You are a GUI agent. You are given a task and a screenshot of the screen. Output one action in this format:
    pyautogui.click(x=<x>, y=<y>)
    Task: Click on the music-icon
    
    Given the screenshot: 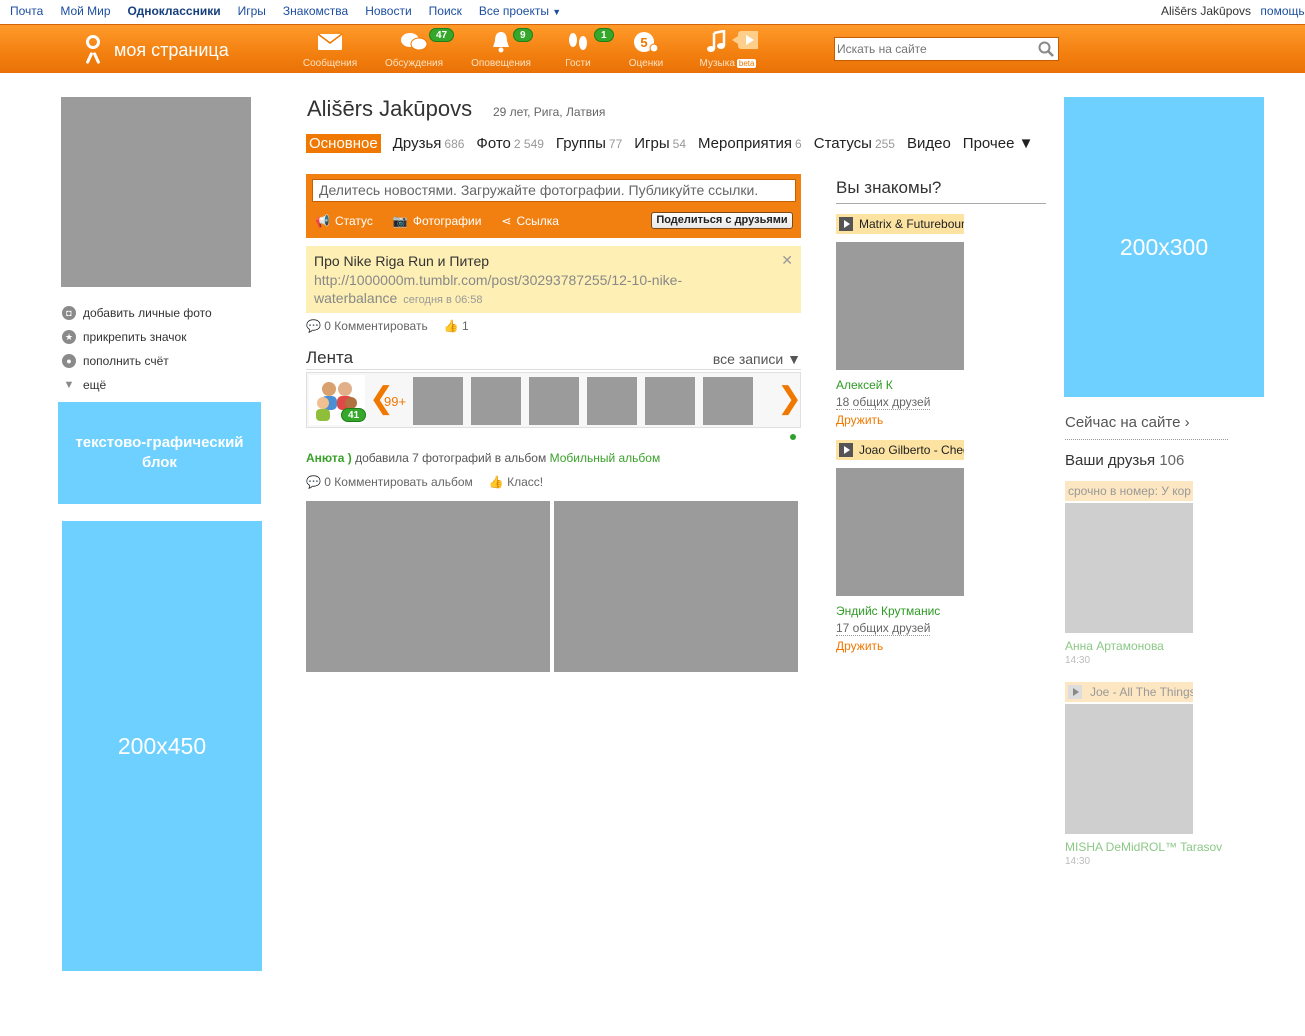 What is the action you would take?
    pyautogui.click(x=728, y=42)
    